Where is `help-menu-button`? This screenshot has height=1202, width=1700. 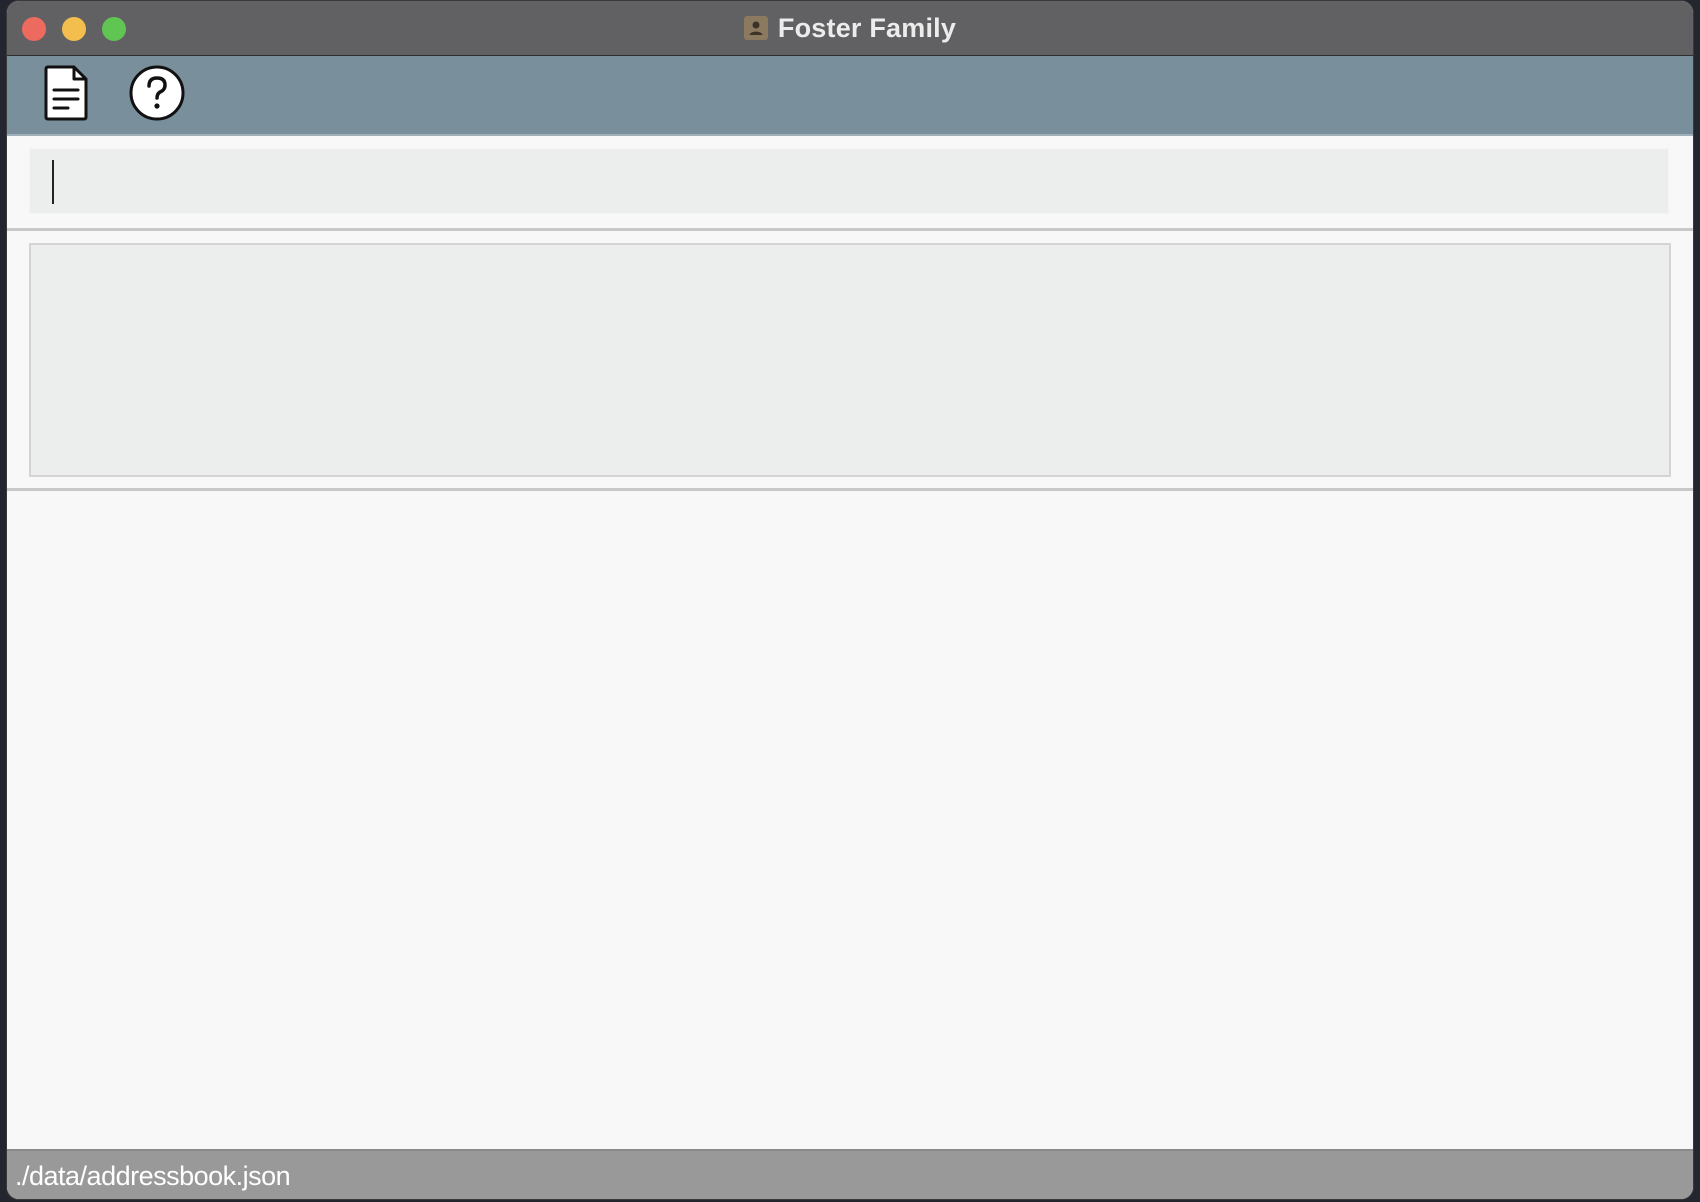
help-menu-button is located at coordinates (157, 95).